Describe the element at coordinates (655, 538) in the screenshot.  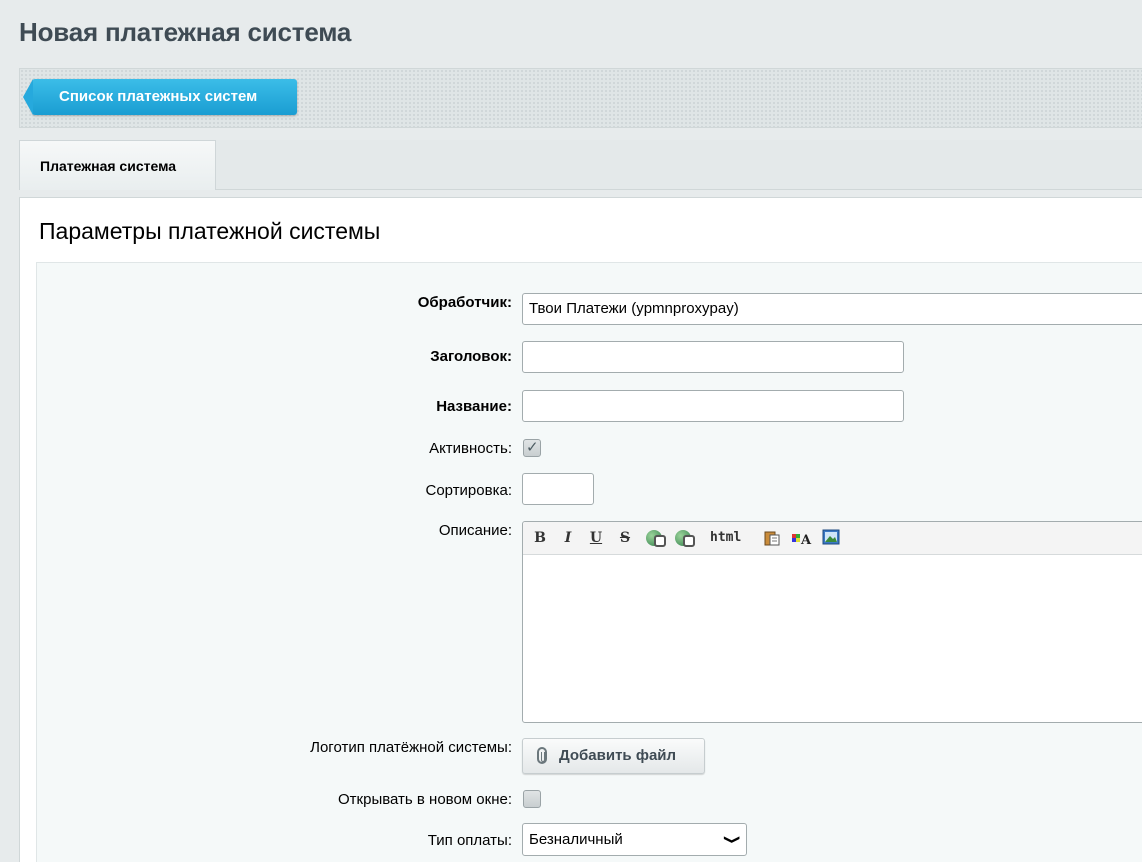
I see `insert-link-icon` at that location.